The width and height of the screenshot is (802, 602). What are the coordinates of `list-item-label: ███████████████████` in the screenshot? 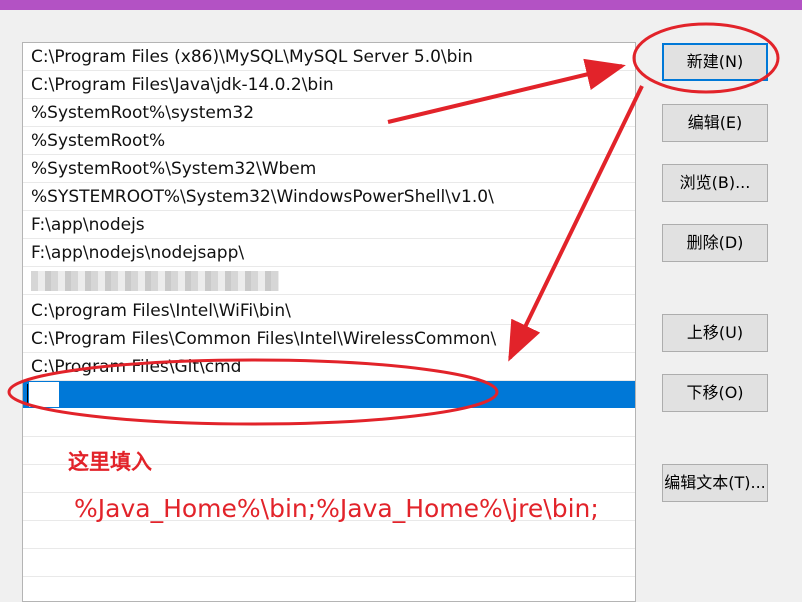 It's located at (155, 281).